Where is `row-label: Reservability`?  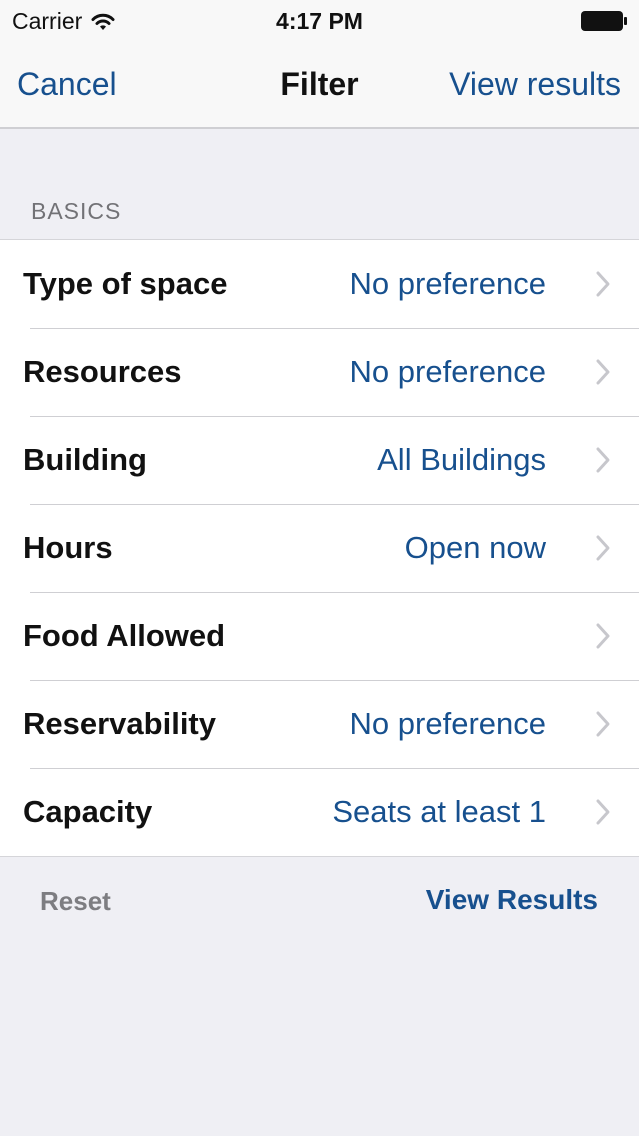 row-label: Reservability is located at coordinates (119, 723).